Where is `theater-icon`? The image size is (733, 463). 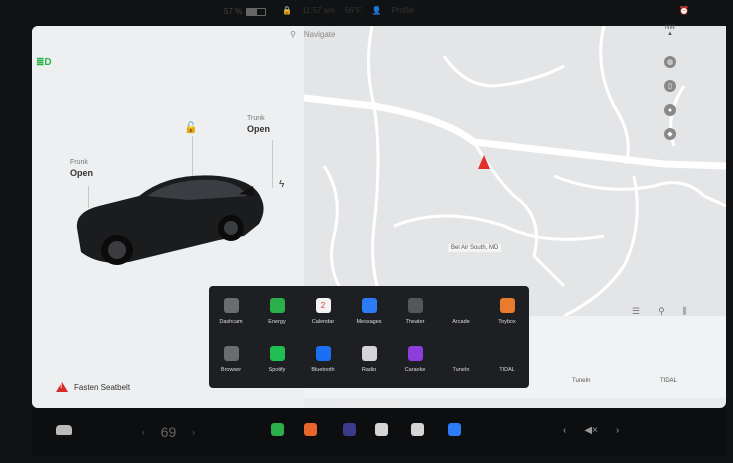 theater-icon is located at coordinates (415, 305).